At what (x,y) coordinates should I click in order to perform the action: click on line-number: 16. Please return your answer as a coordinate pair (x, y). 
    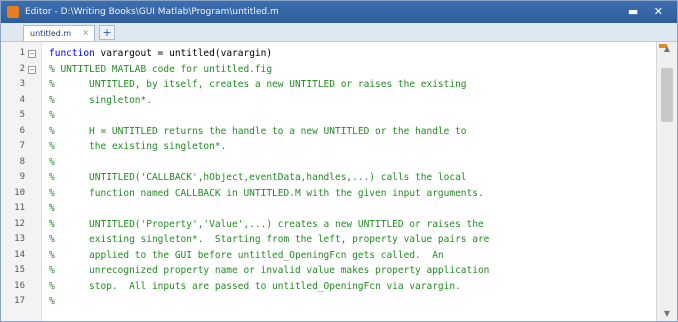
    Looking at the image, I should click on (19, 285).